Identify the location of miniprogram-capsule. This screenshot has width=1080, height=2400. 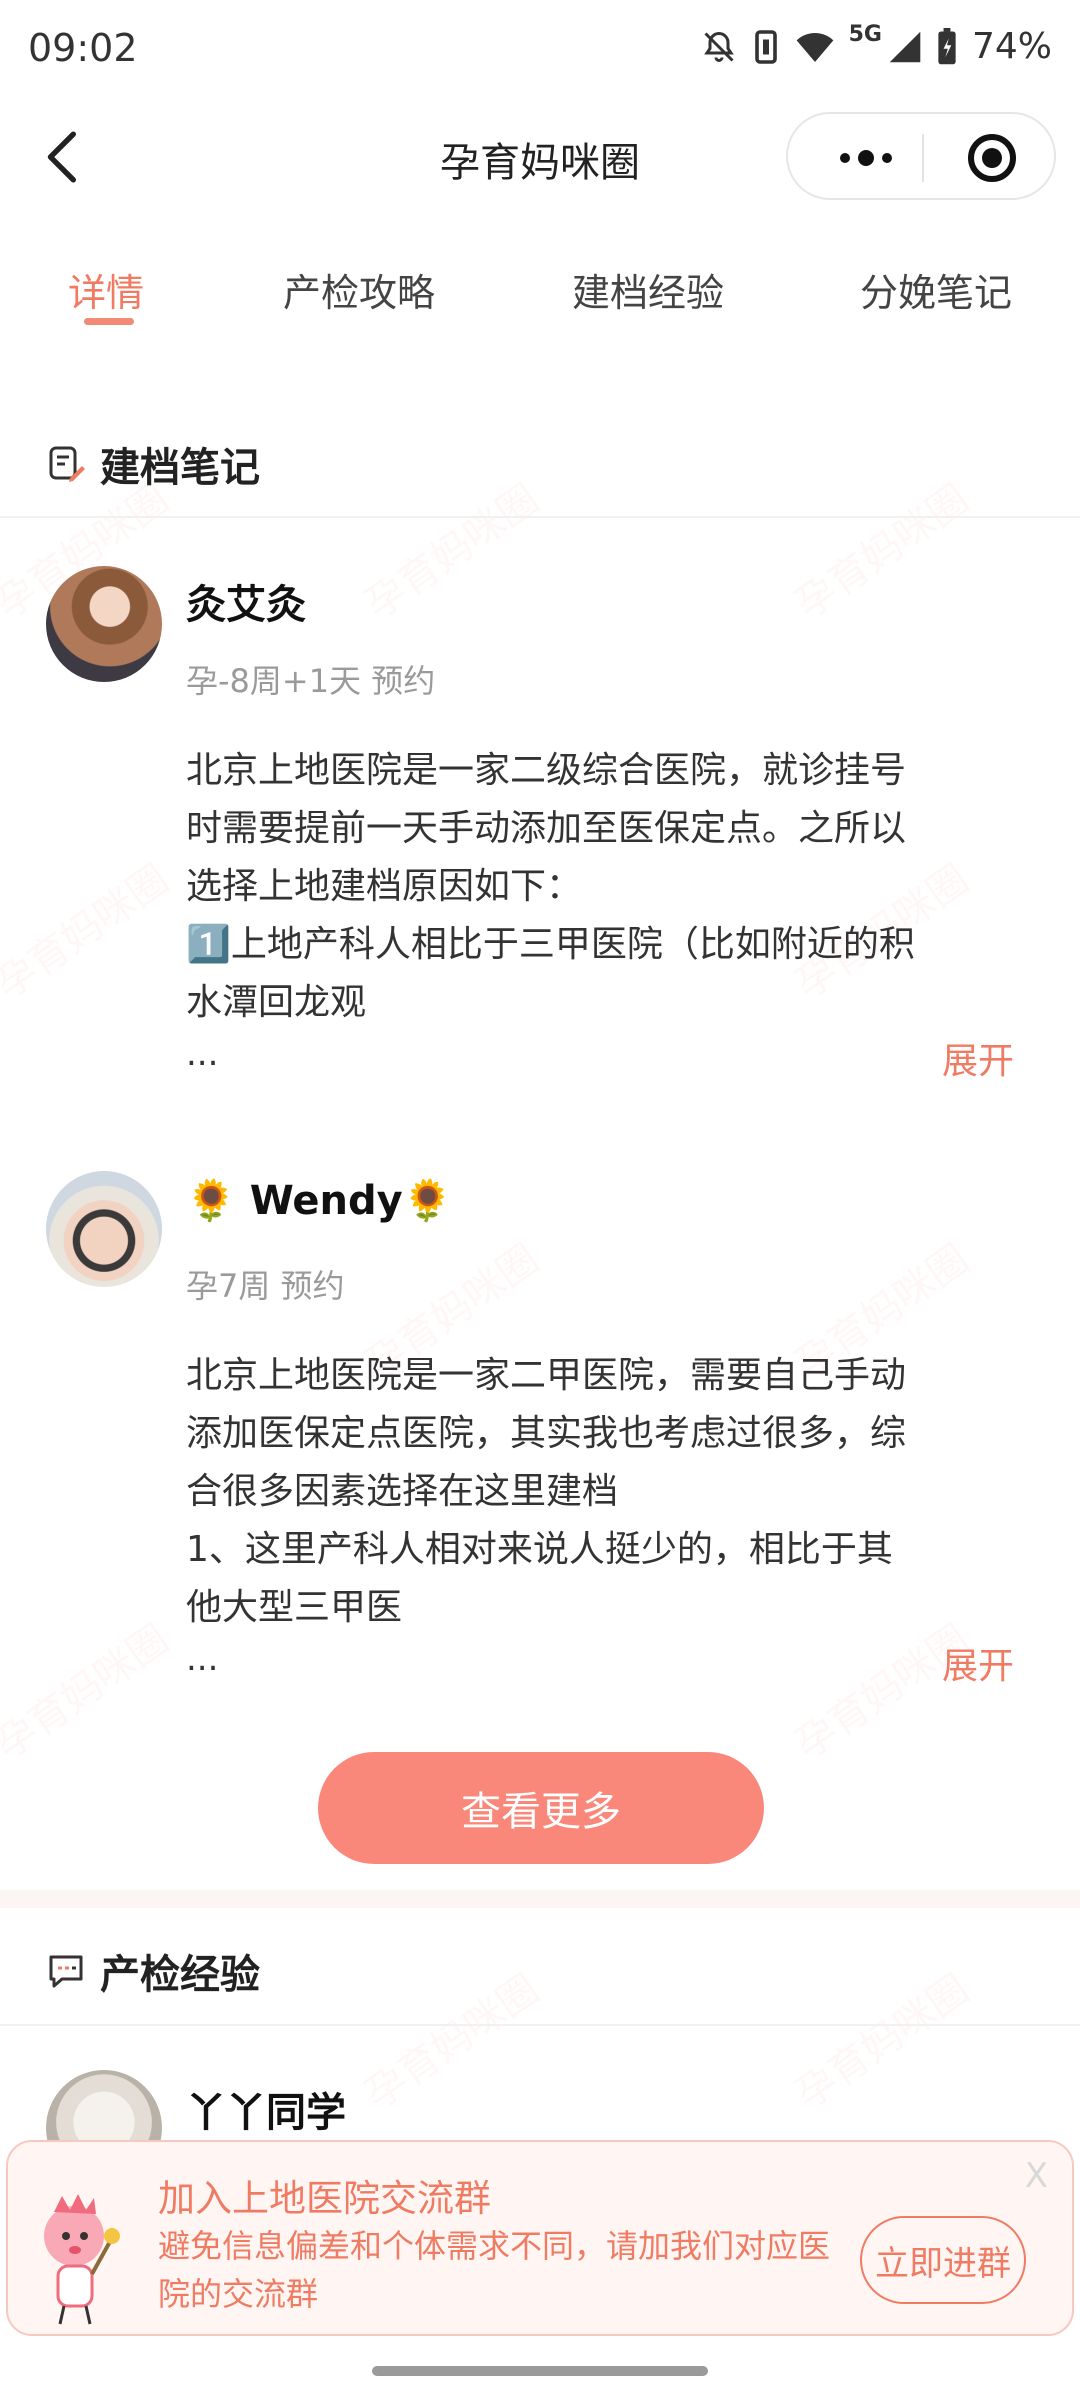
(921, 156).